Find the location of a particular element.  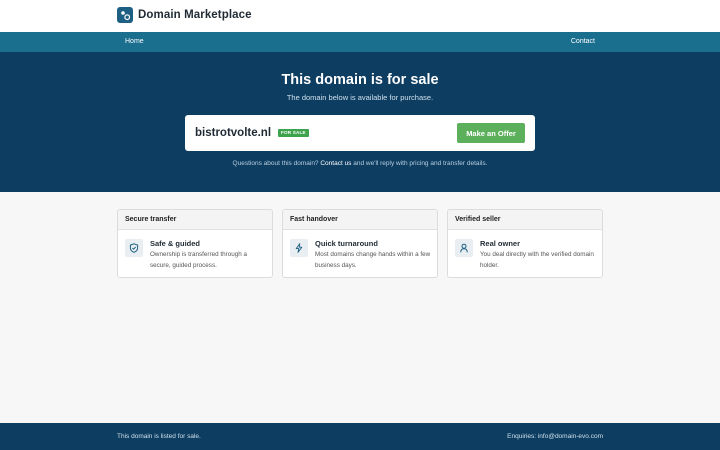

brand-name: Domain Marketplace is located at coordinates (195, 15).